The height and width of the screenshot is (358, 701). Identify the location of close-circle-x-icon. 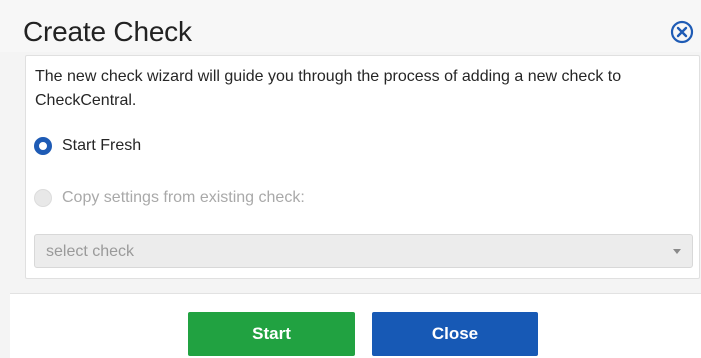
(682, 32).